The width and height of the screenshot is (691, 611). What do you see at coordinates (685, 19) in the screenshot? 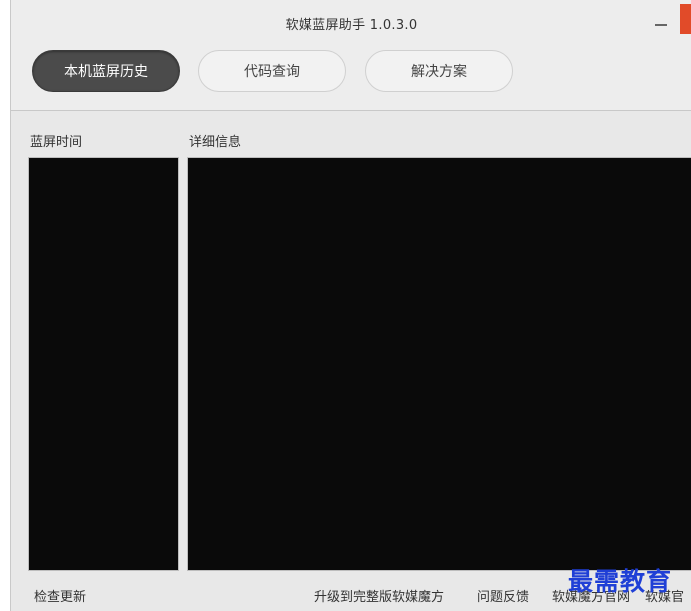
I see `close-button` at bounding box center [685, 19].